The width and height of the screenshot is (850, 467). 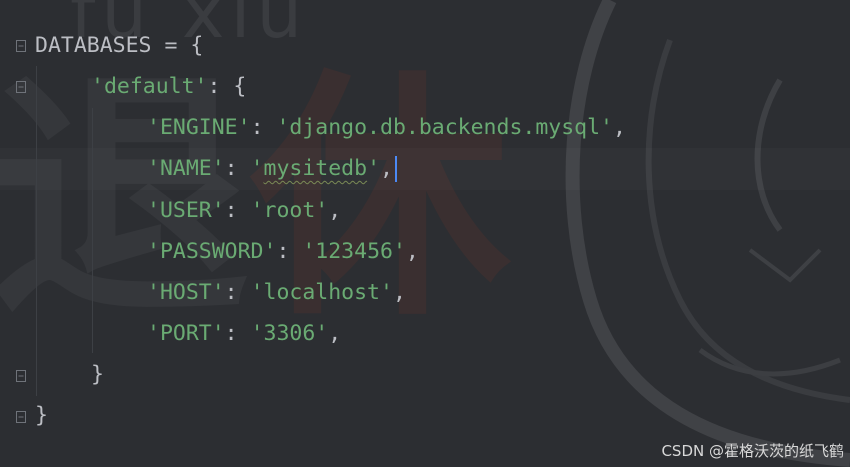 I want to click on string-literal: 'localhost', so click(x=321, y=292).